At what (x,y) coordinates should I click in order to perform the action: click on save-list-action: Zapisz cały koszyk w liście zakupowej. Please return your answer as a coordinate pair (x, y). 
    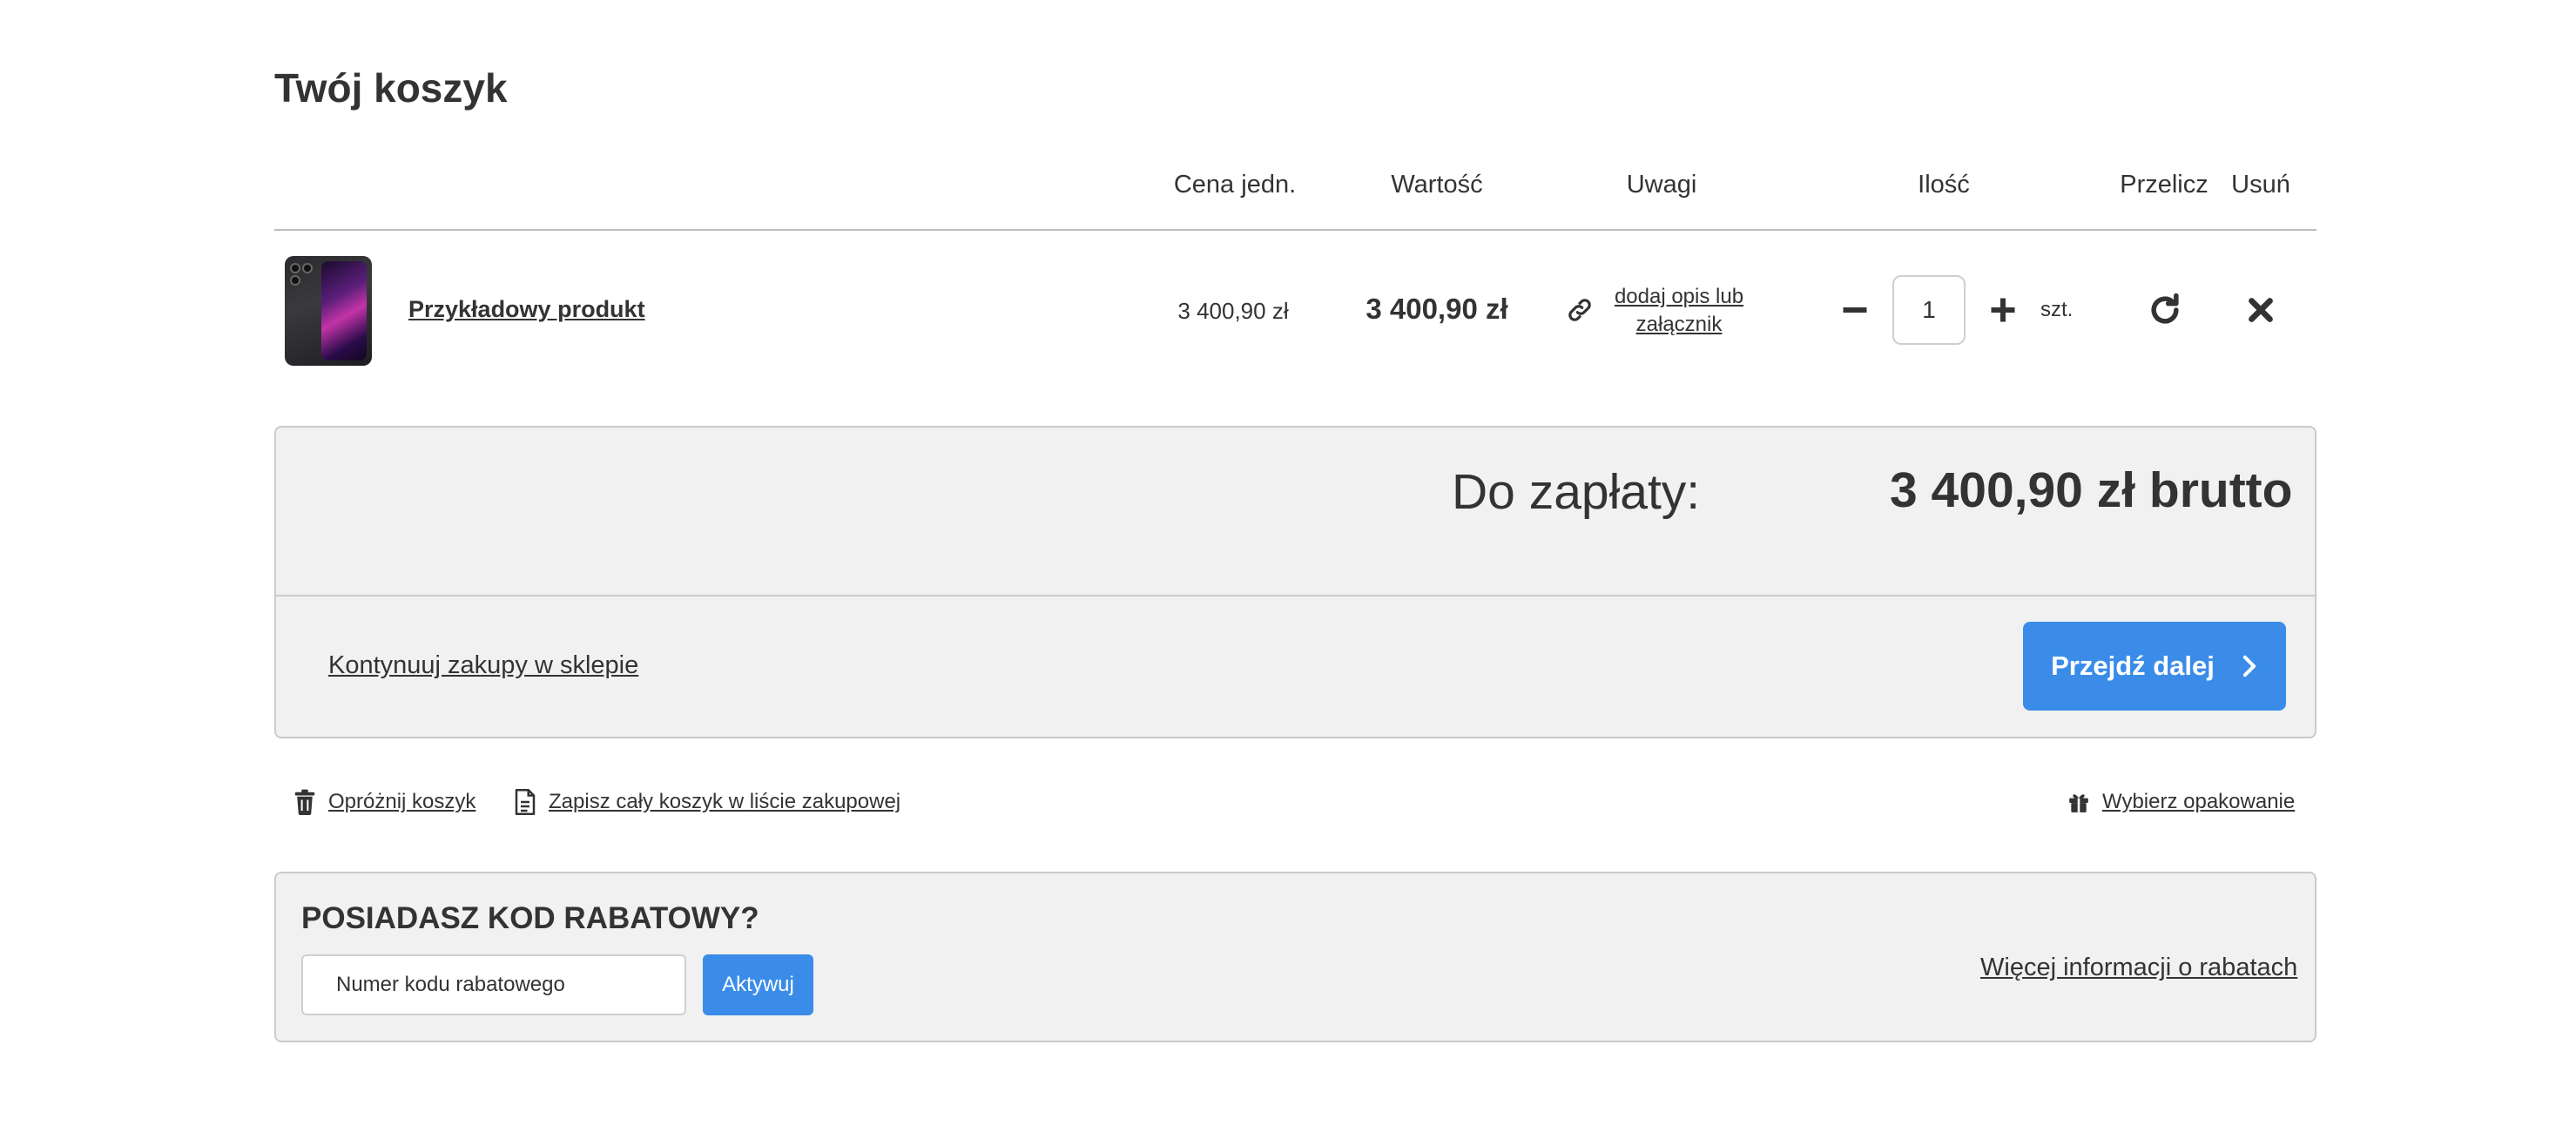
    Looking at the image, I should click on (707, 802).